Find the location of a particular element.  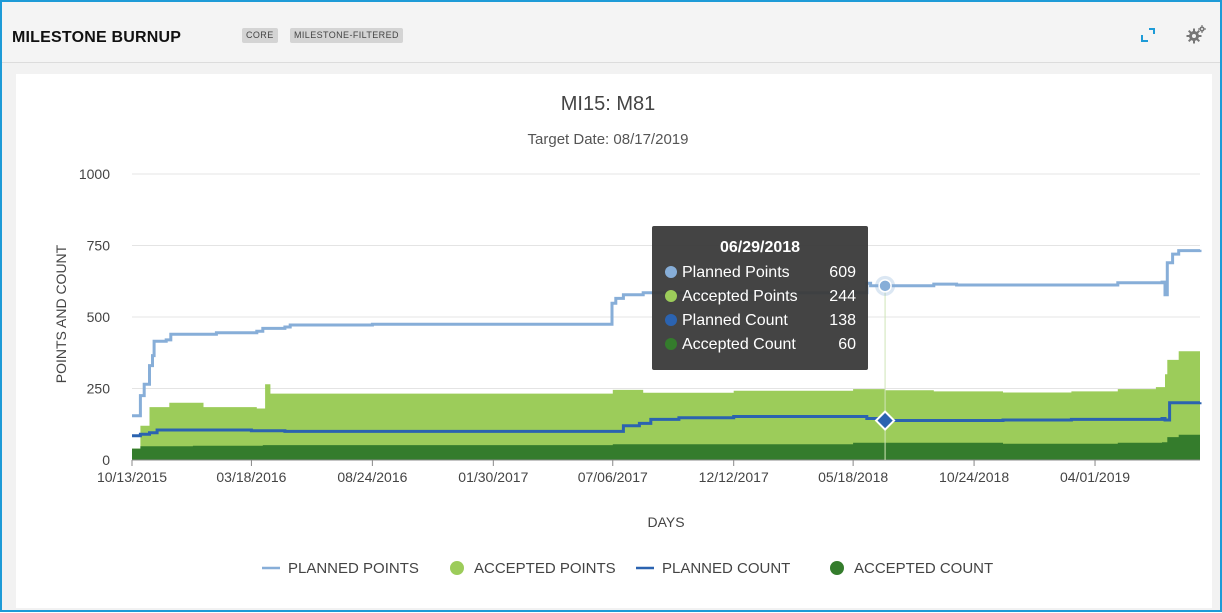

x-tick-label: 03/18/2016 is located at coordinates (251, 477).